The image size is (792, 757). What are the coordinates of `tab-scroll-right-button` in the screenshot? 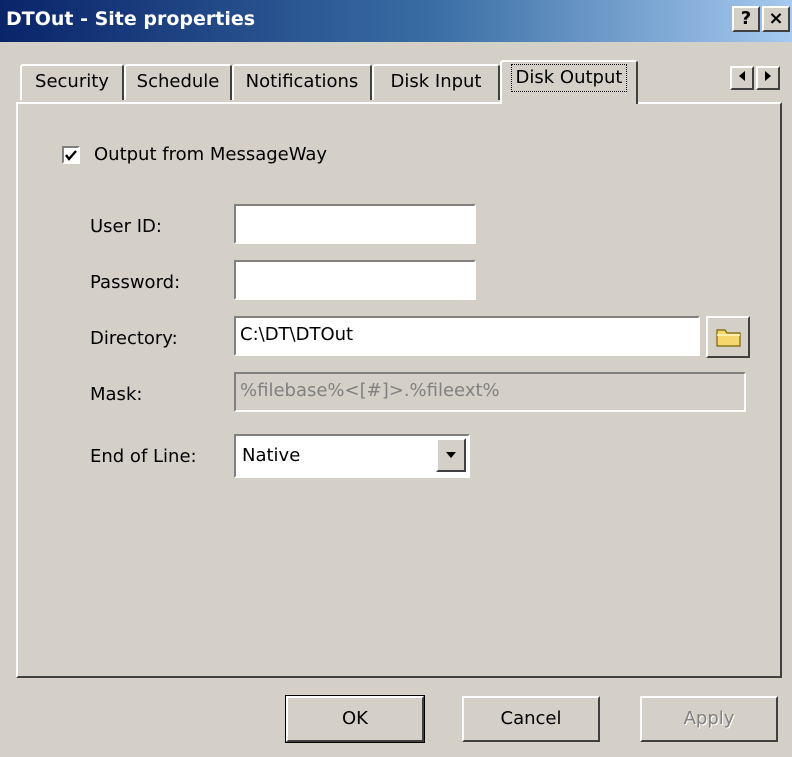 It's located at (768, 78).